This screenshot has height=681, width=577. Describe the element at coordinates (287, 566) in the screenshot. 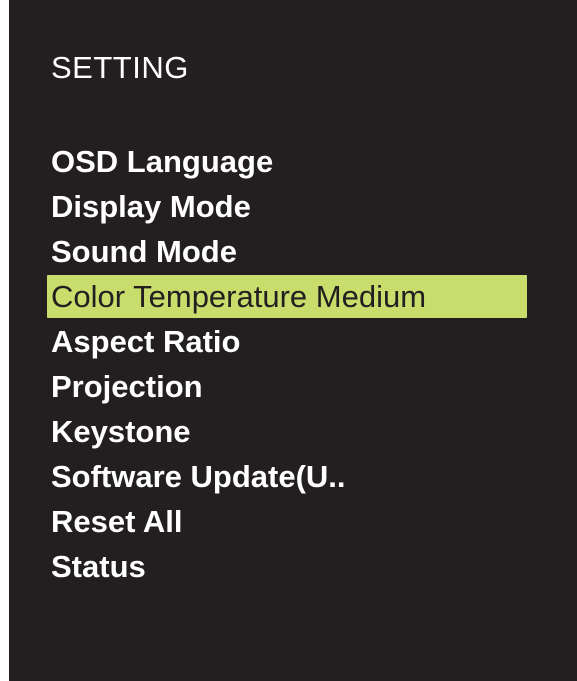

I see `menu-item-status: Status` at that location.